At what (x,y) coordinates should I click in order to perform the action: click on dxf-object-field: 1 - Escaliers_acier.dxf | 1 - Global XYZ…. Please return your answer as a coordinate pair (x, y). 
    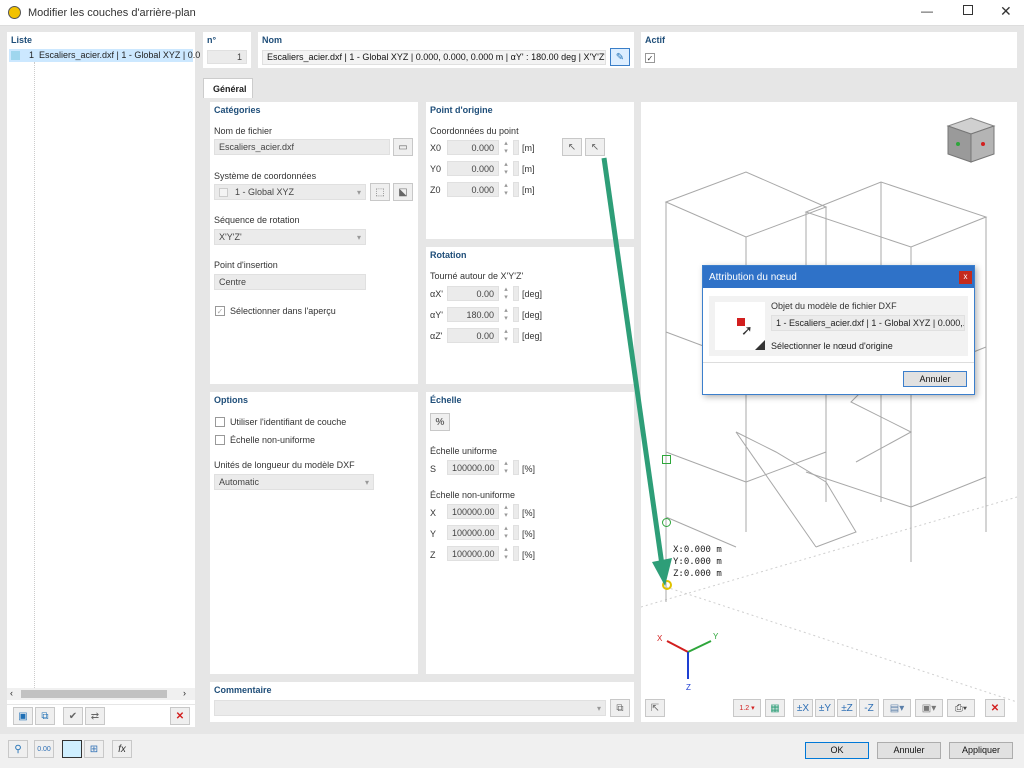
    Looking at the image, I should click on (868, 323).